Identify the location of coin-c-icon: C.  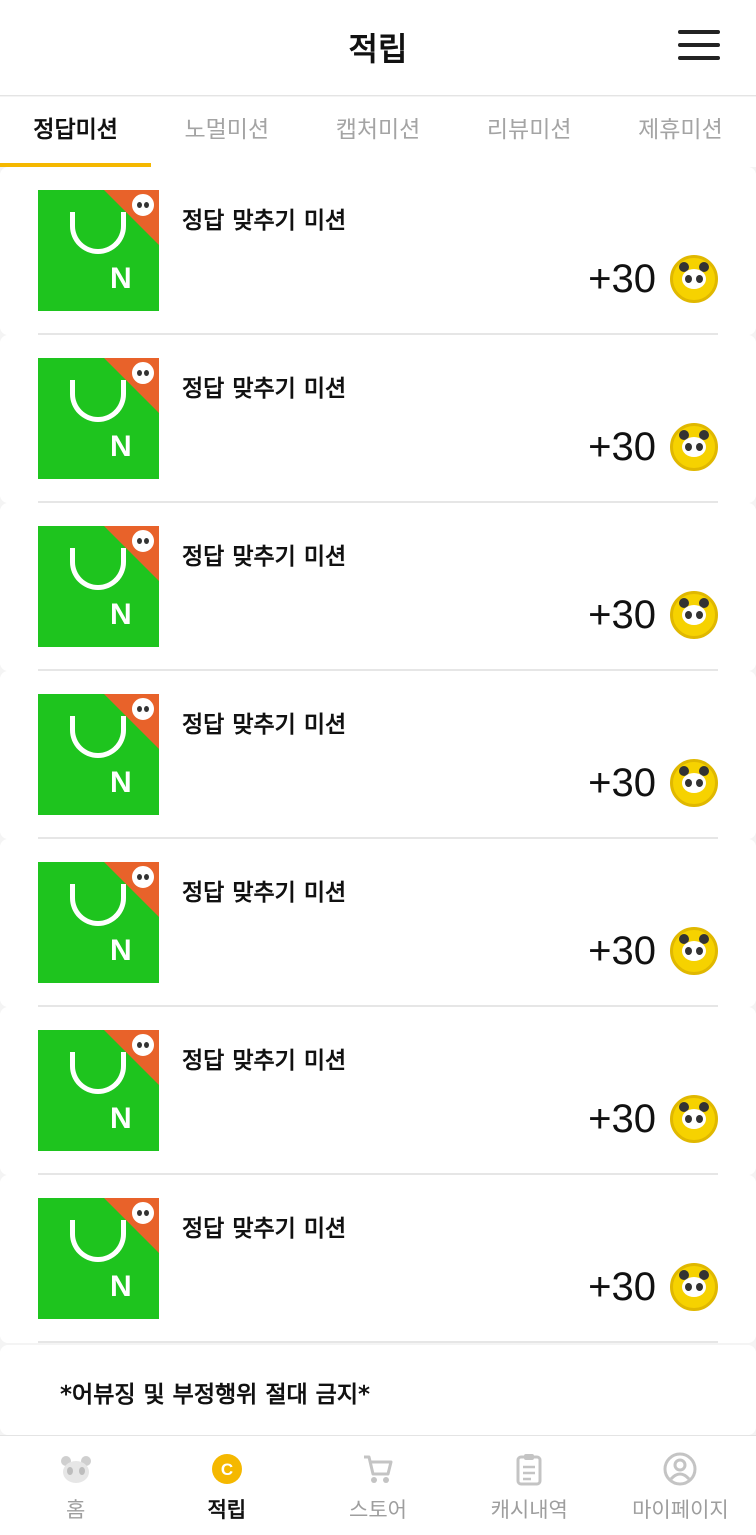
(226, 1469).